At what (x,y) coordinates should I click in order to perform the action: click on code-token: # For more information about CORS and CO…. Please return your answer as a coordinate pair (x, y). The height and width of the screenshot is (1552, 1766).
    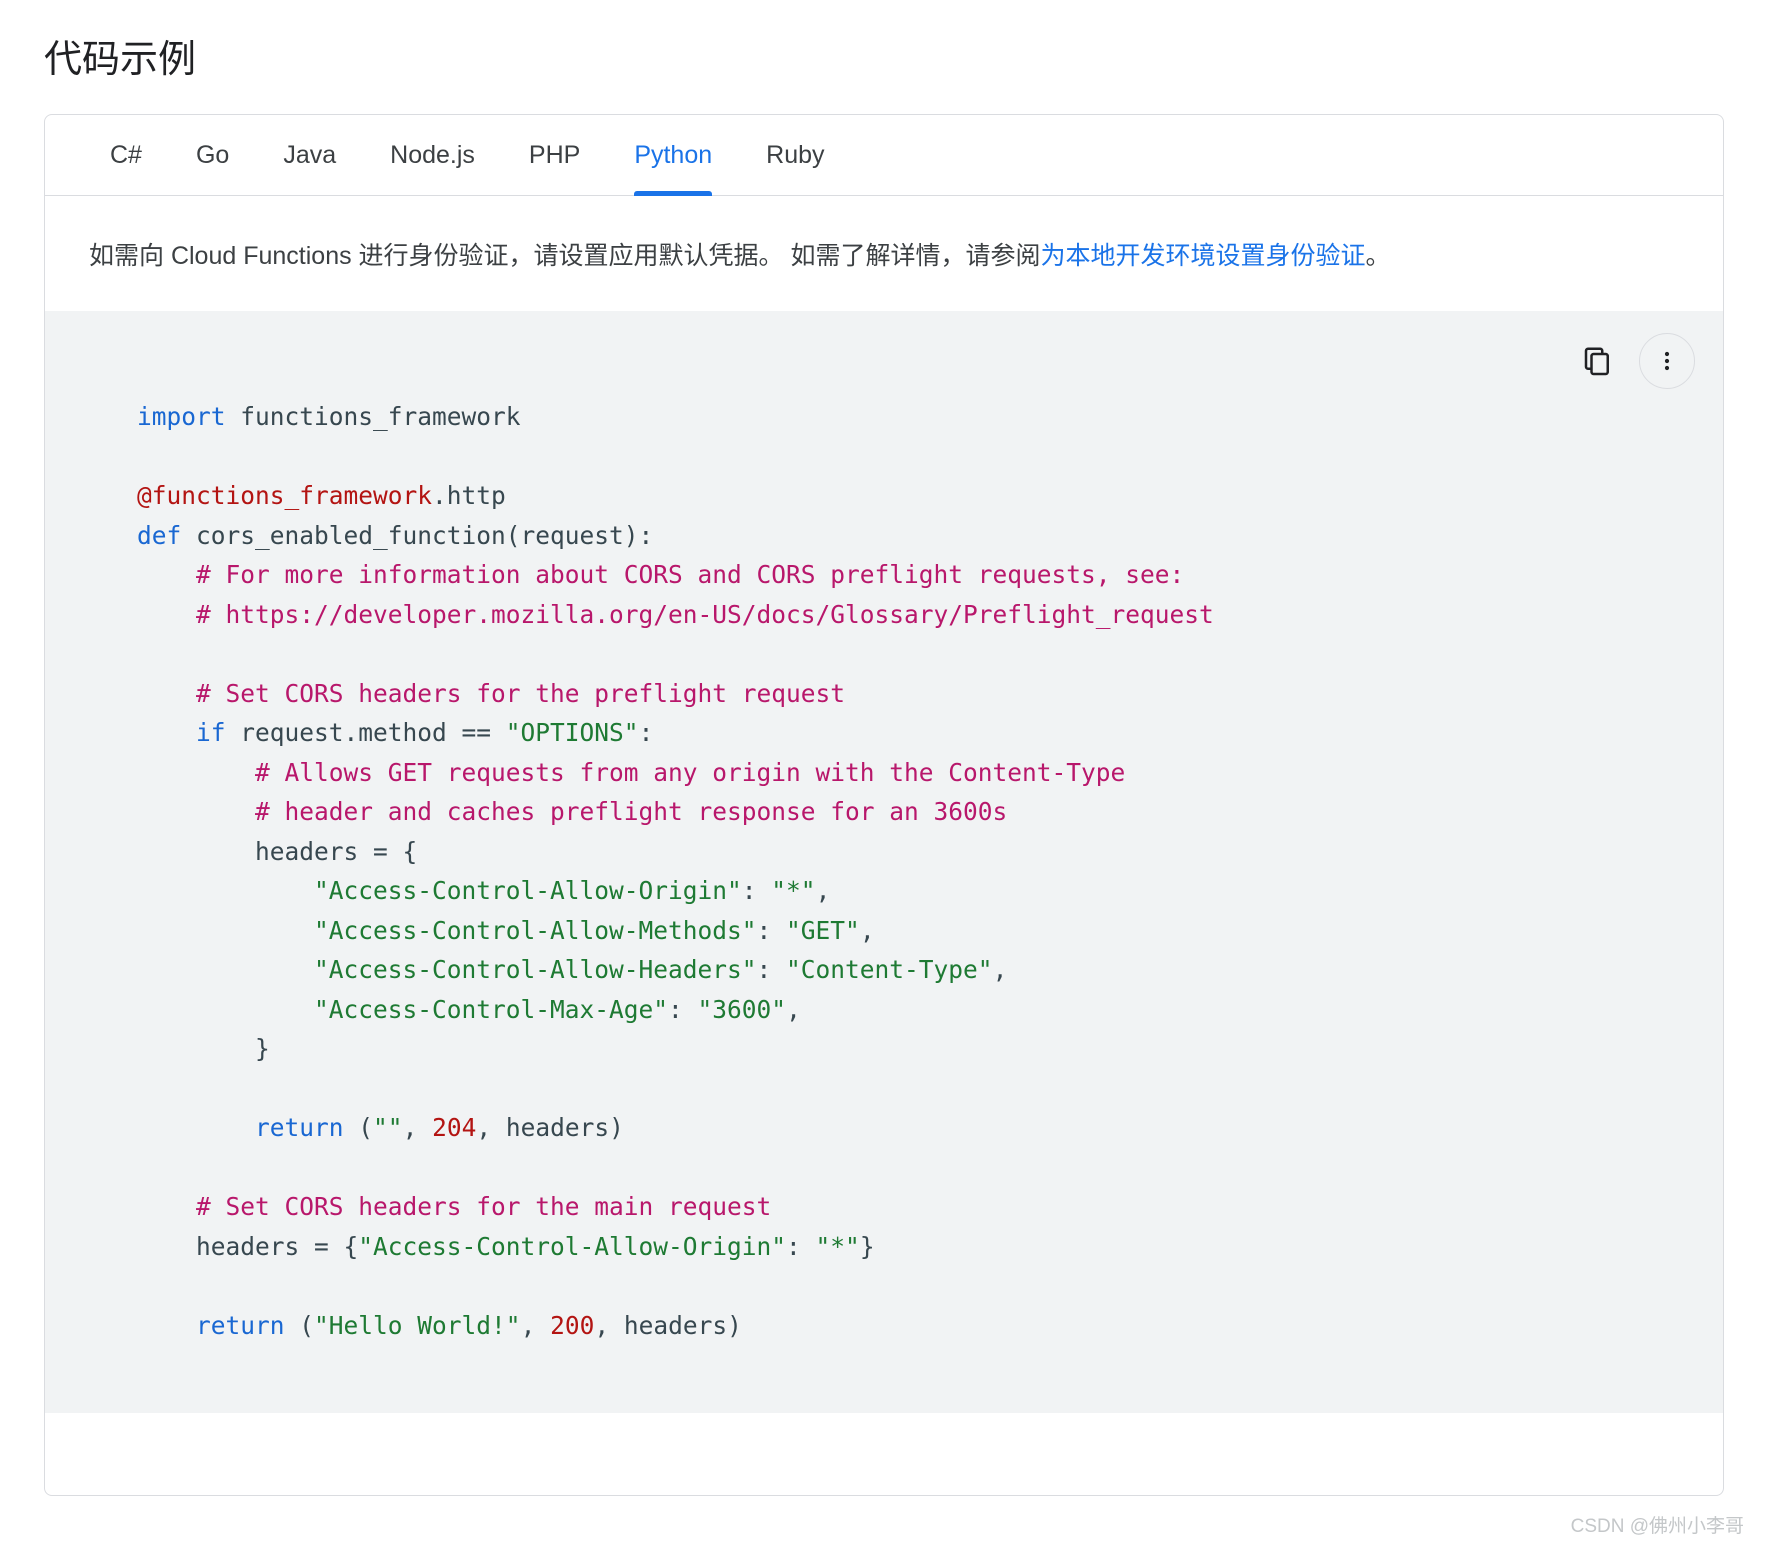
    Looking at the image, I should click on (661, 574).